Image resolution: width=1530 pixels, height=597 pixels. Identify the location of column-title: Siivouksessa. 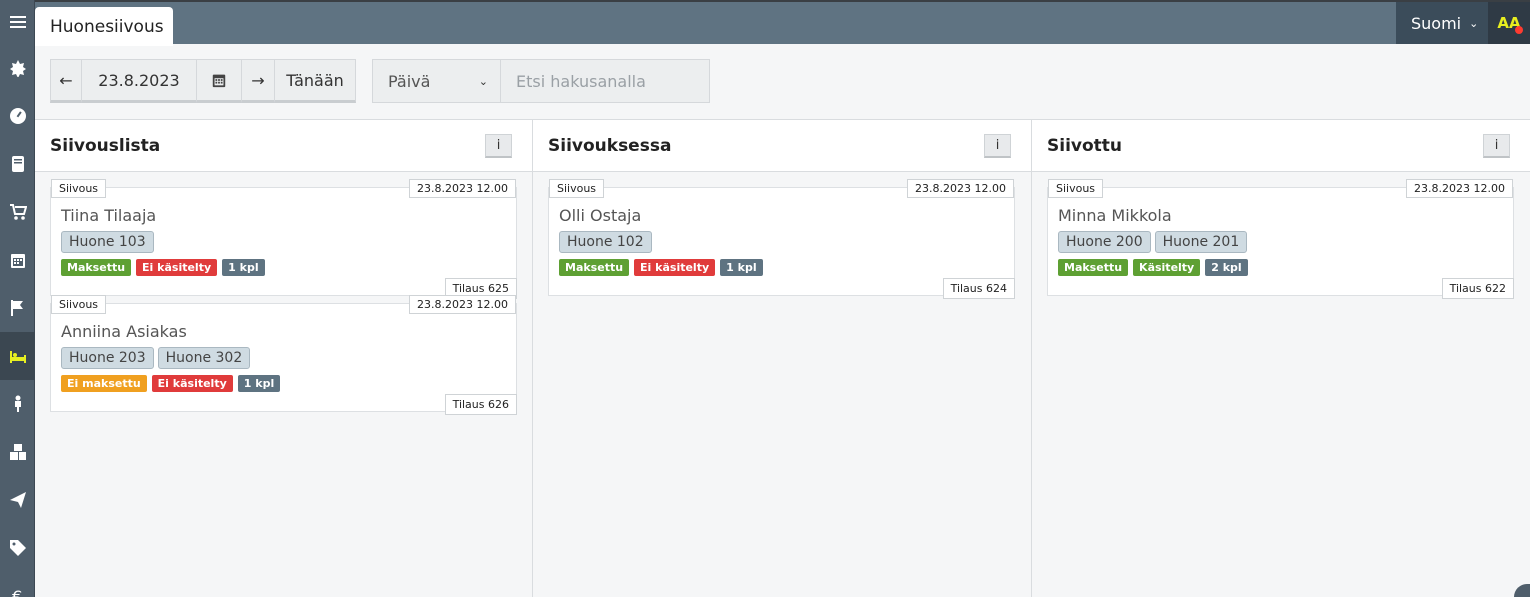
(610, 145).